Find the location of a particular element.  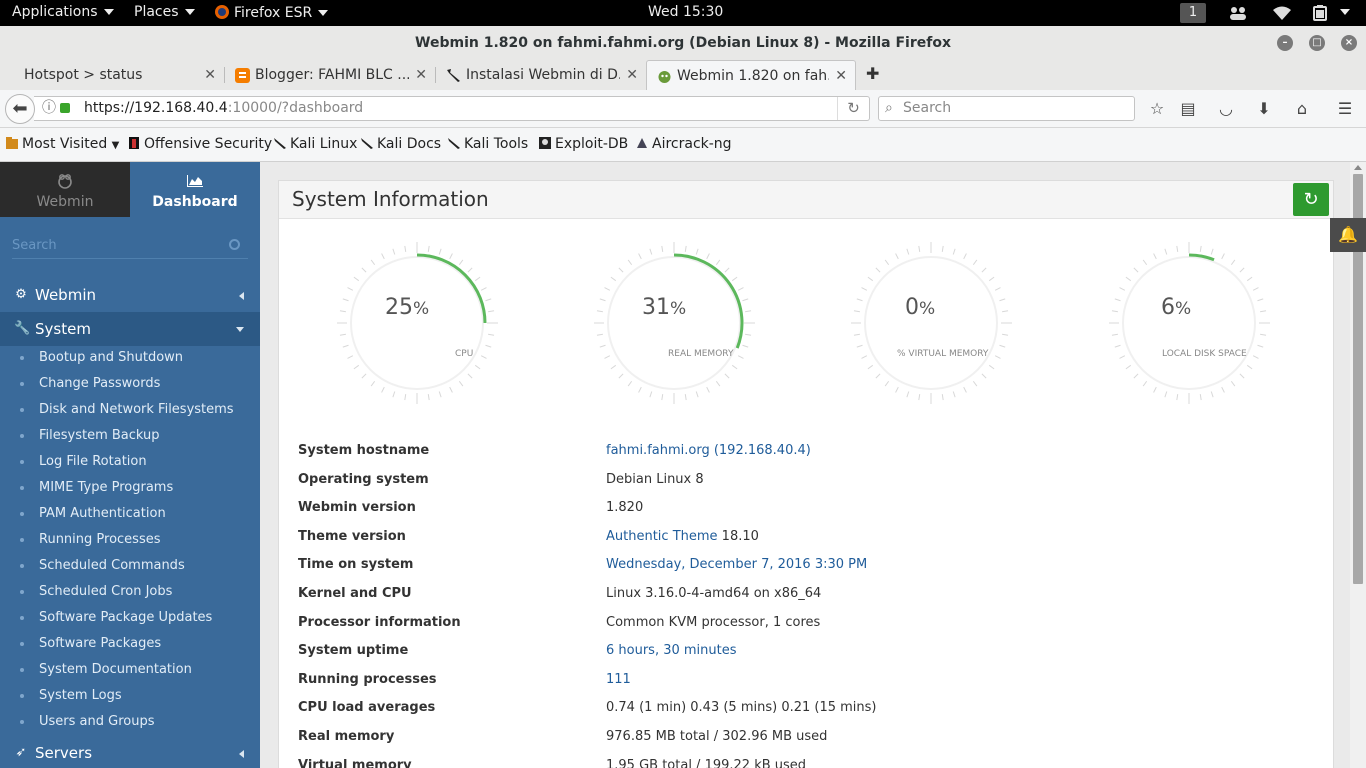

aircrack-icon is located at coordinates (642, 143).